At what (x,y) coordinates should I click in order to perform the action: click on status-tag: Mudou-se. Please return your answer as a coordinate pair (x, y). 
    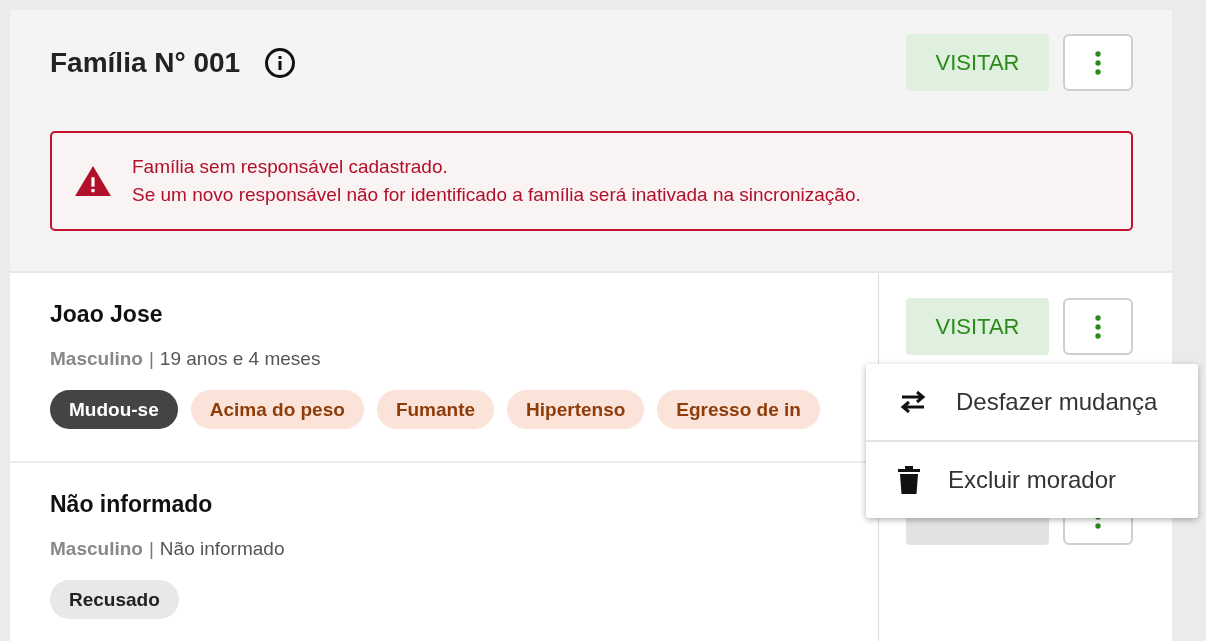
    Looking at the image, I should click on (114, 409).